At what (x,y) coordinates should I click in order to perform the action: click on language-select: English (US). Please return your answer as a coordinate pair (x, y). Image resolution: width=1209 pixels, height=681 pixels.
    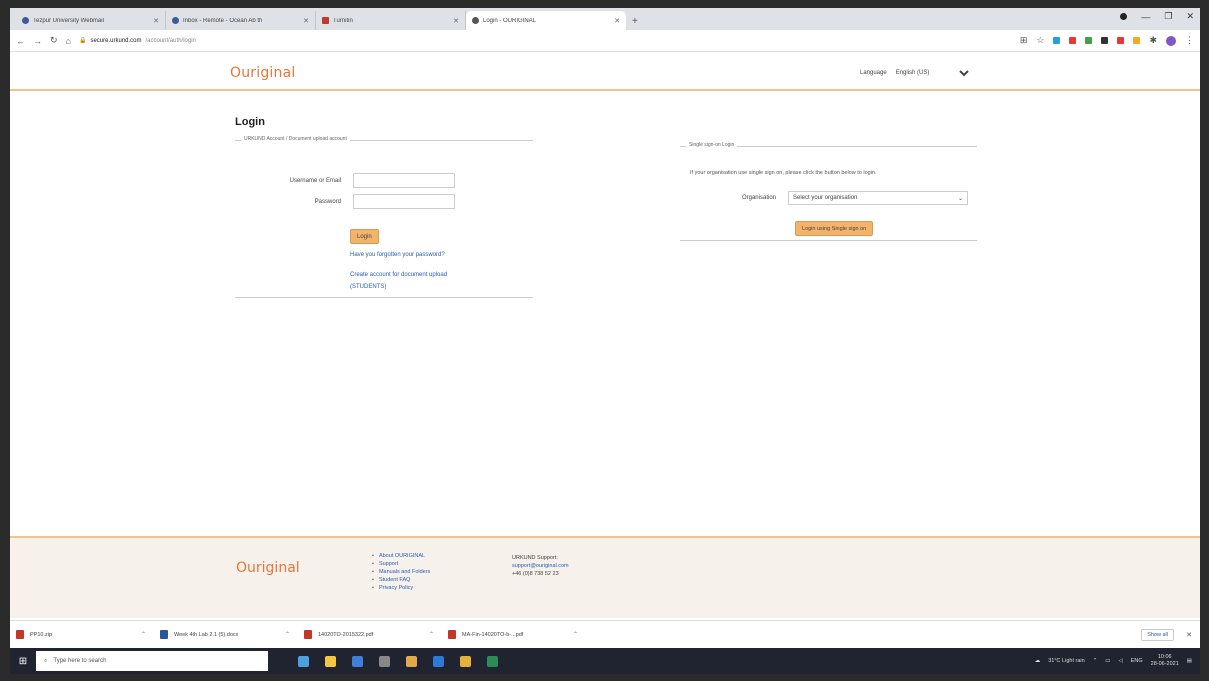
    Looking at the image, I should click on (931, 73).